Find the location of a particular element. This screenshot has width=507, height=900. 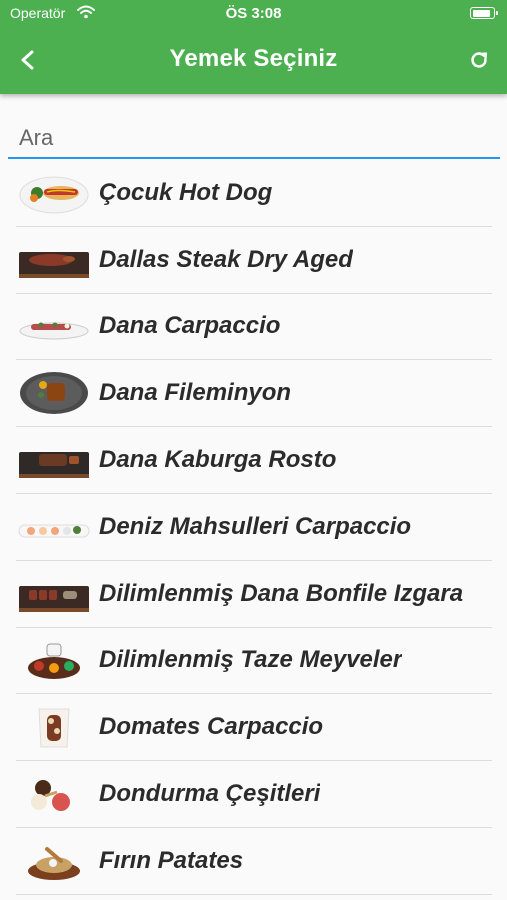

status-time: ÖS 3:08 is located at coordinates (253, 13).